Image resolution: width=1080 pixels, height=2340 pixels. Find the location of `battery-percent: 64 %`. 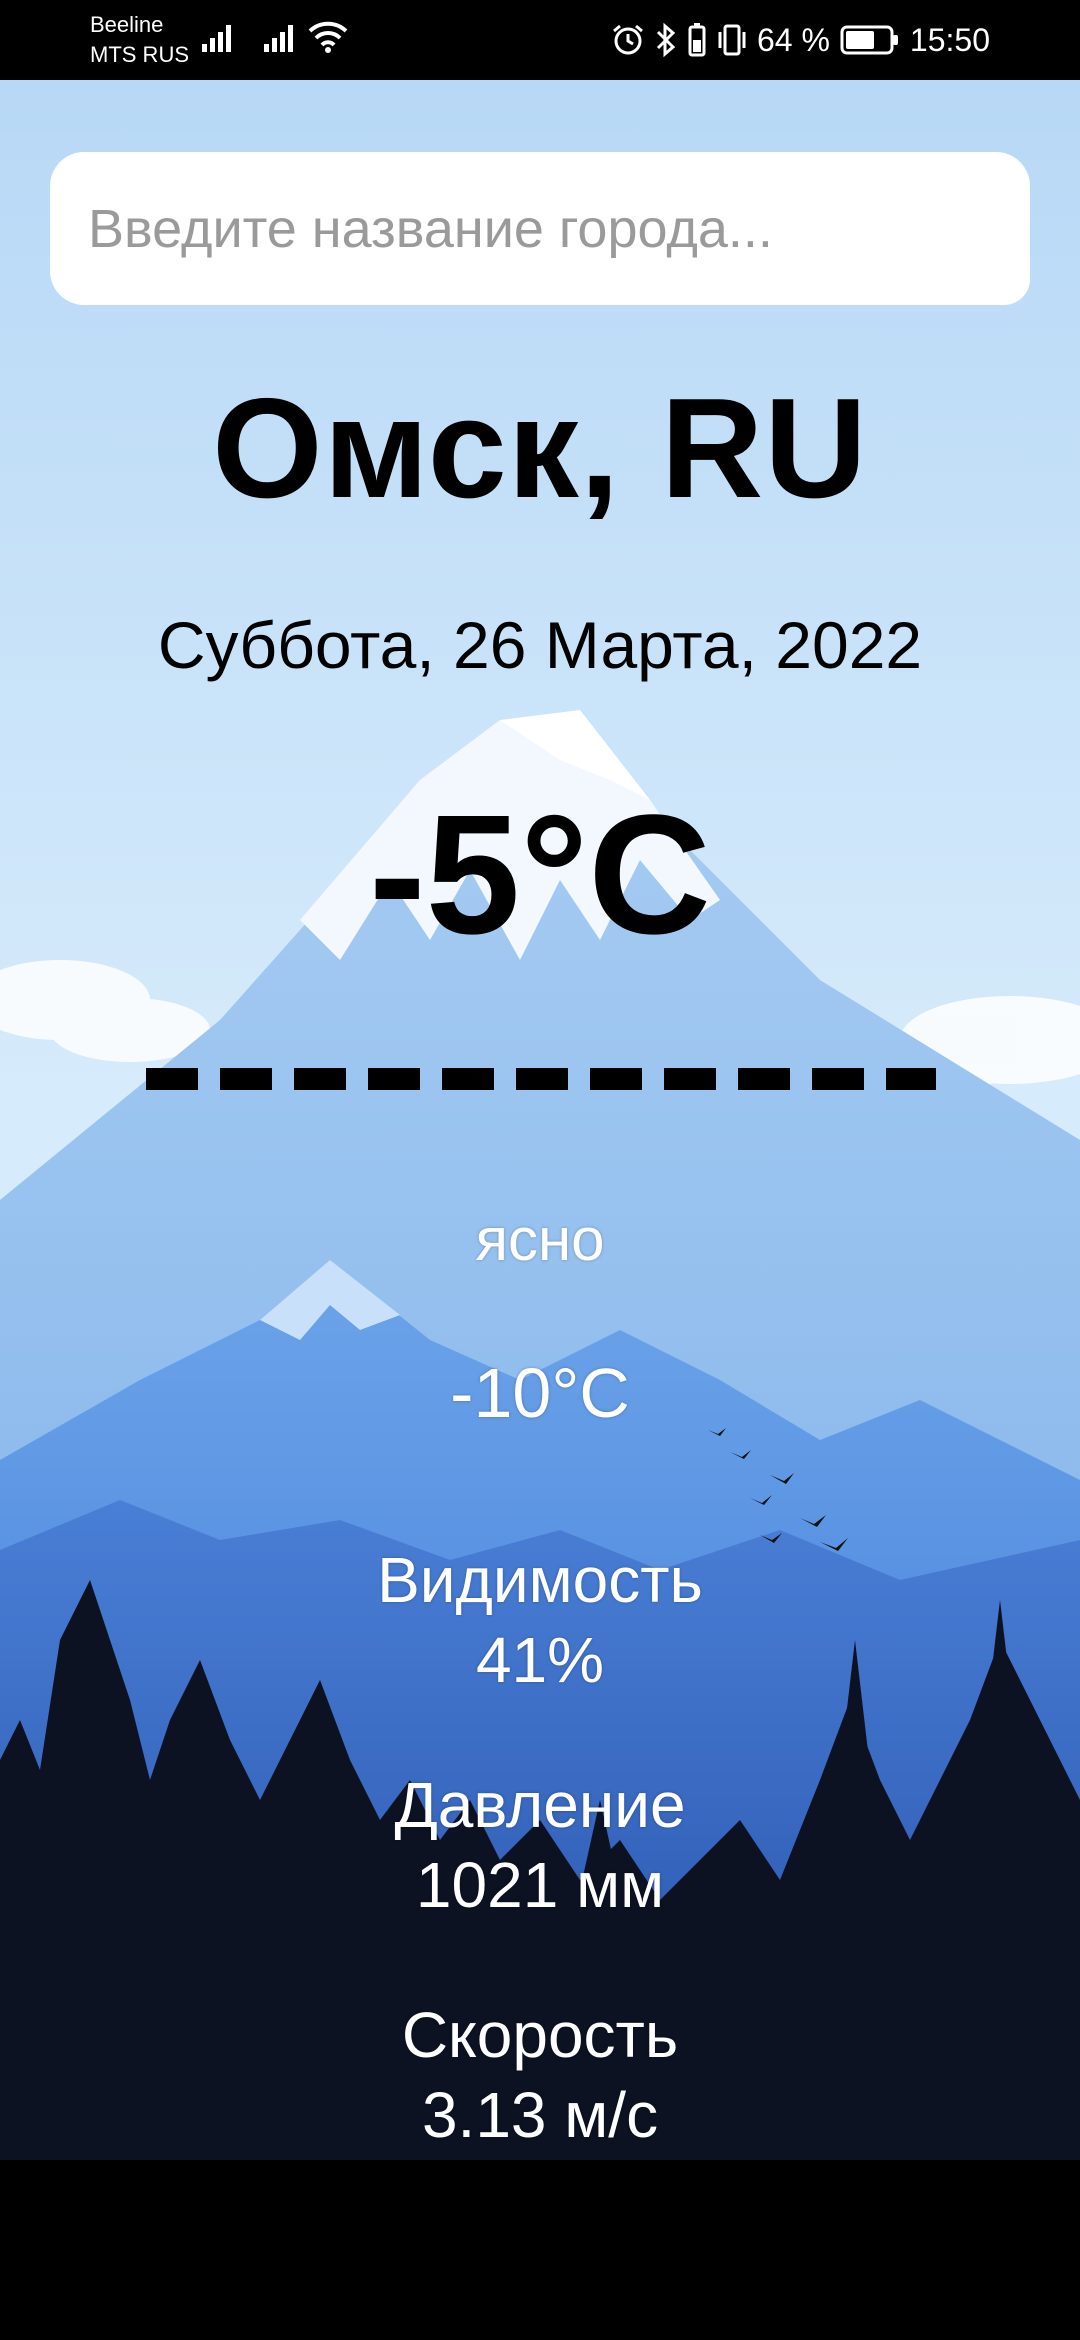

battery-percent: 64 % is located at coordinates (793, 39).